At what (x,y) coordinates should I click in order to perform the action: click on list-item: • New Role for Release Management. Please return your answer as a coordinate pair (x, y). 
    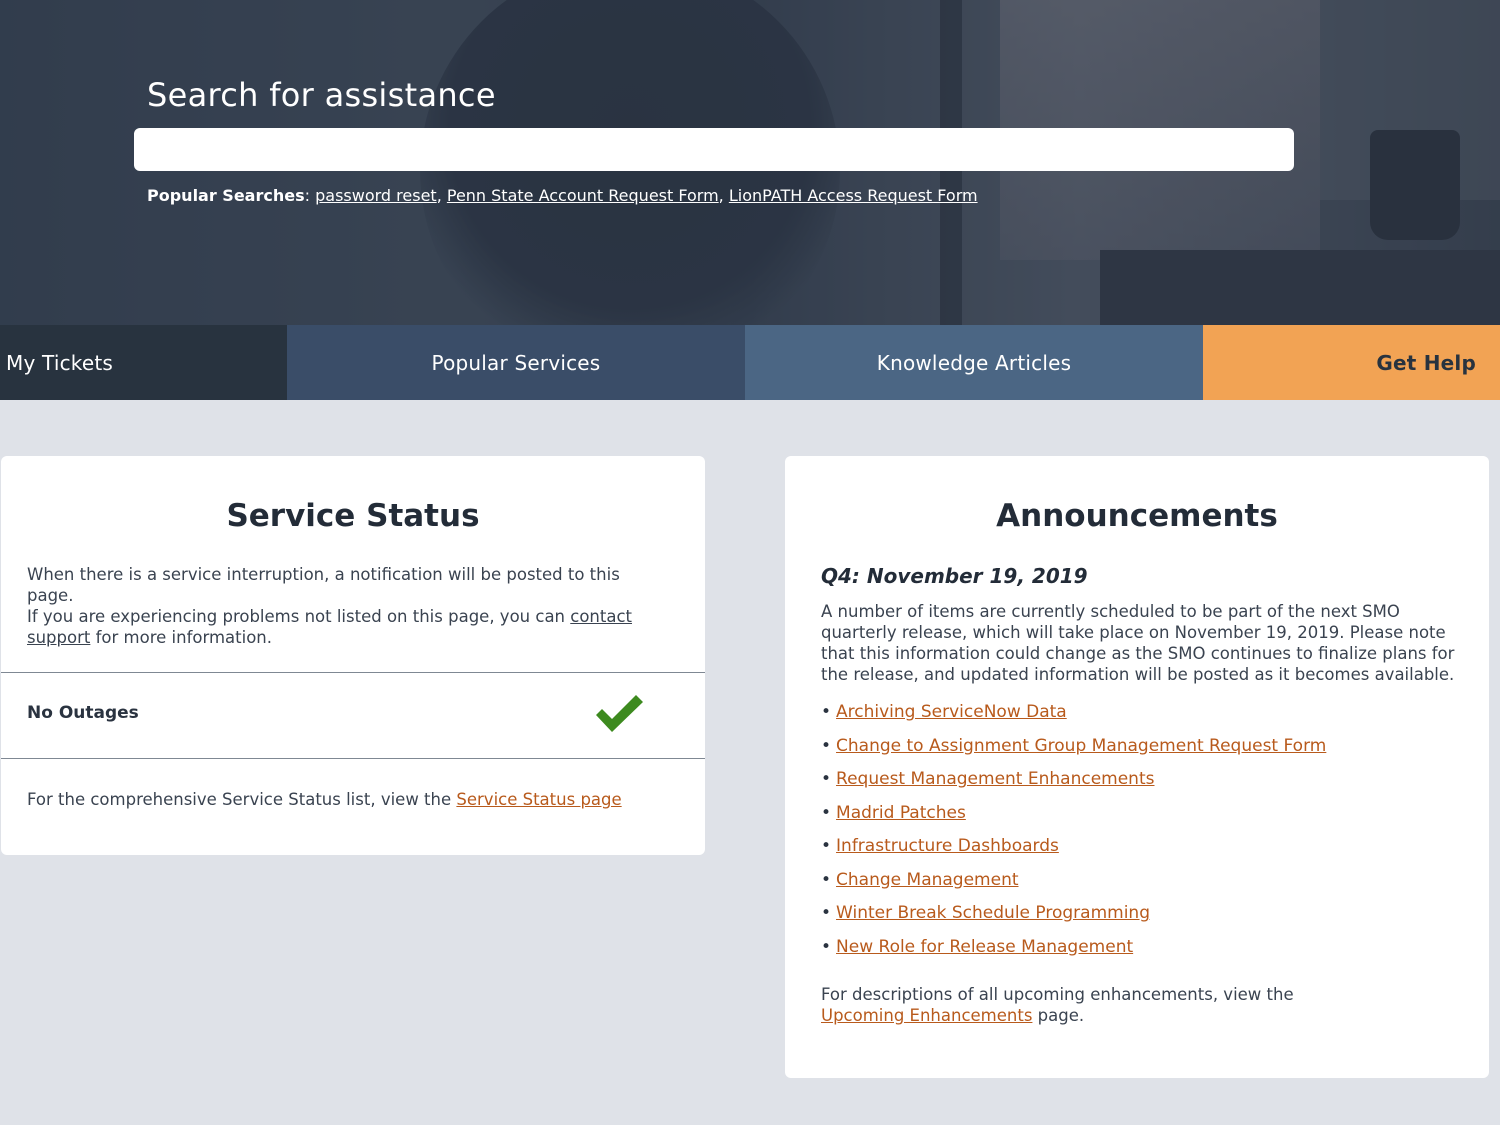
    Looking at the image, I should click on (977, 946).